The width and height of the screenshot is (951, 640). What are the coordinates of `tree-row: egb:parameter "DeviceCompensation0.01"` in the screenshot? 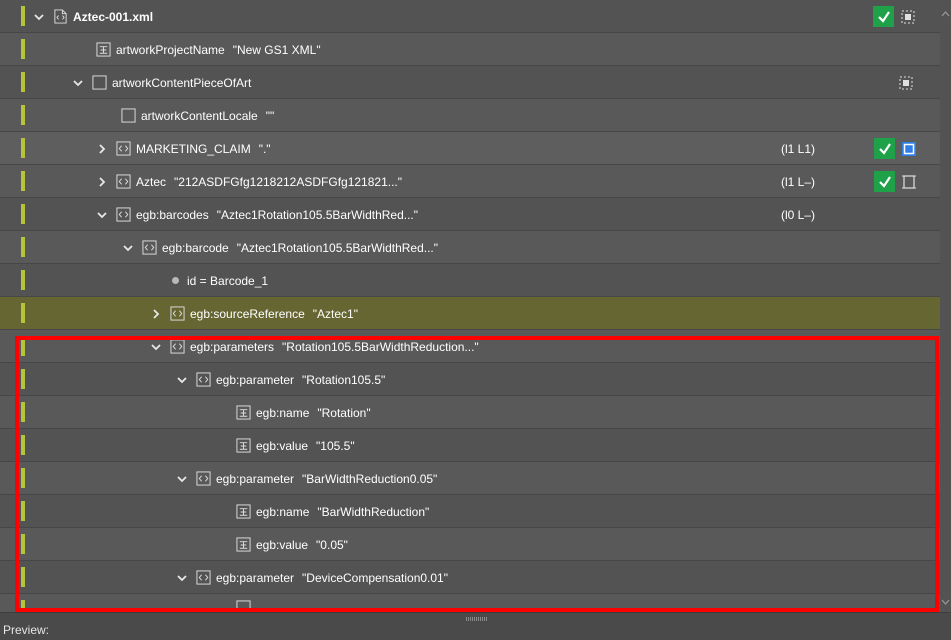 It's located at (475, 577).